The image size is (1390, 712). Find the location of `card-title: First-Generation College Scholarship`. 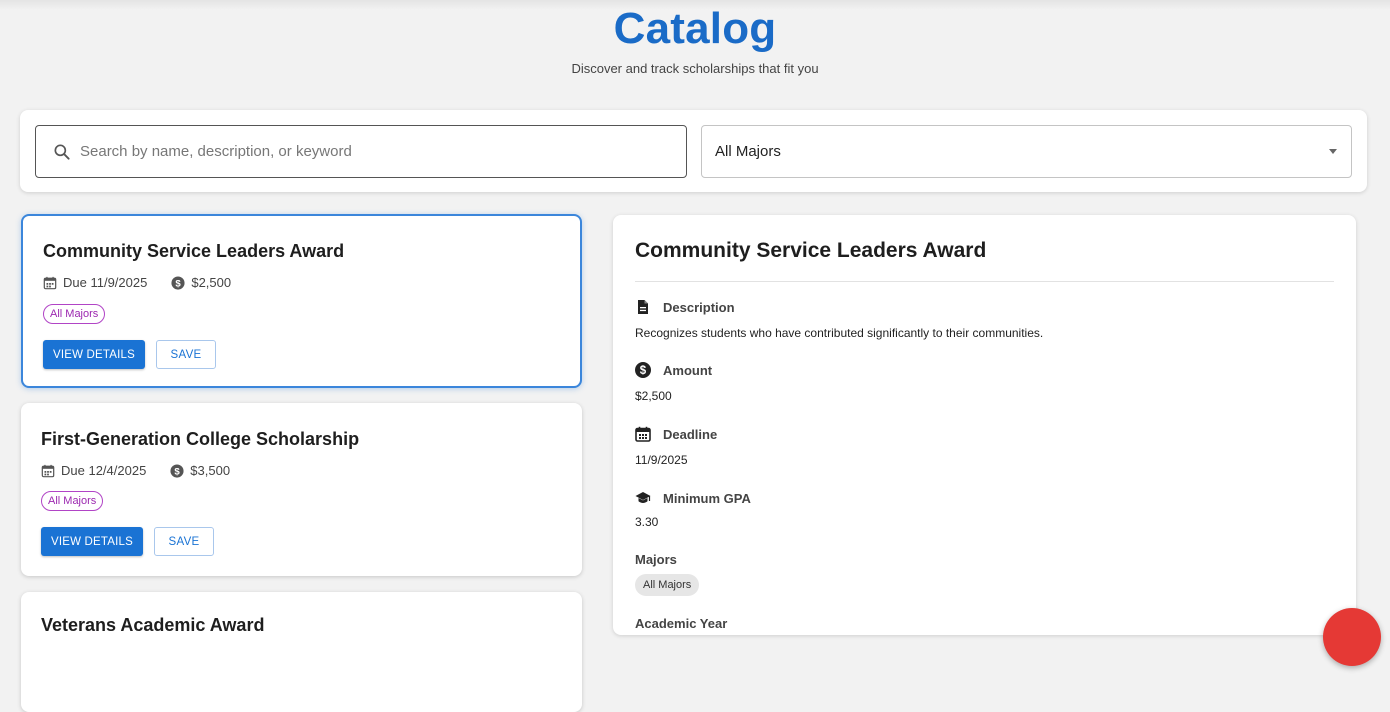

card-title: First-Generation College Scholarship is located at coordinates (200, 439).